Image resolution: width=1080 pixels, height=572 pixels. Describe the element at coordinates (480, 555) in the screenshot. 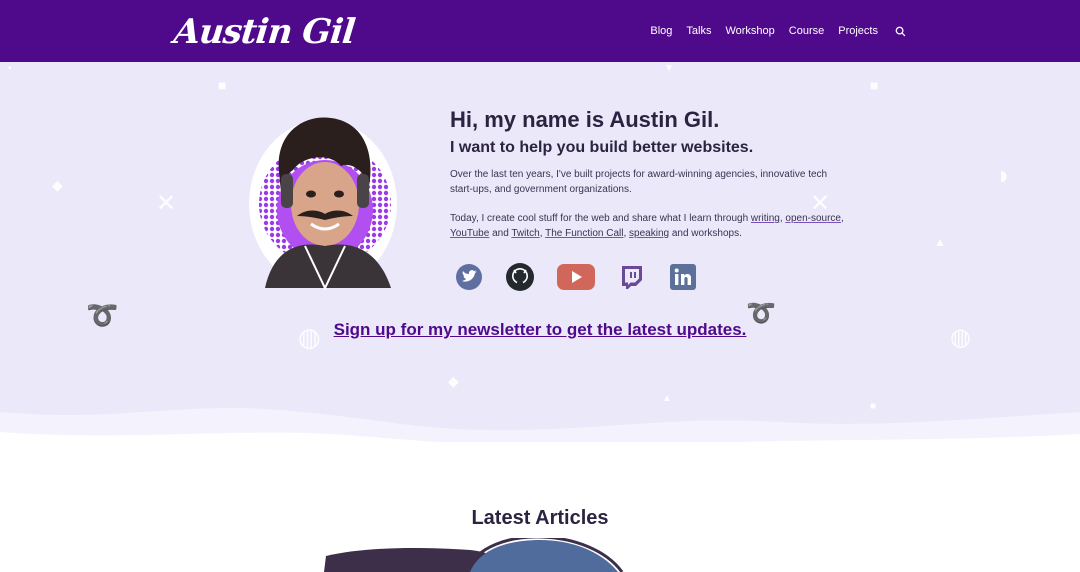

I see `article-thumbnail` at that location.